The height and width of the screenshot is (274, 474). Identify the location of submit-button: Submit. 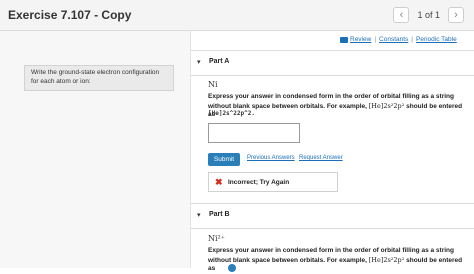
(224, 159).